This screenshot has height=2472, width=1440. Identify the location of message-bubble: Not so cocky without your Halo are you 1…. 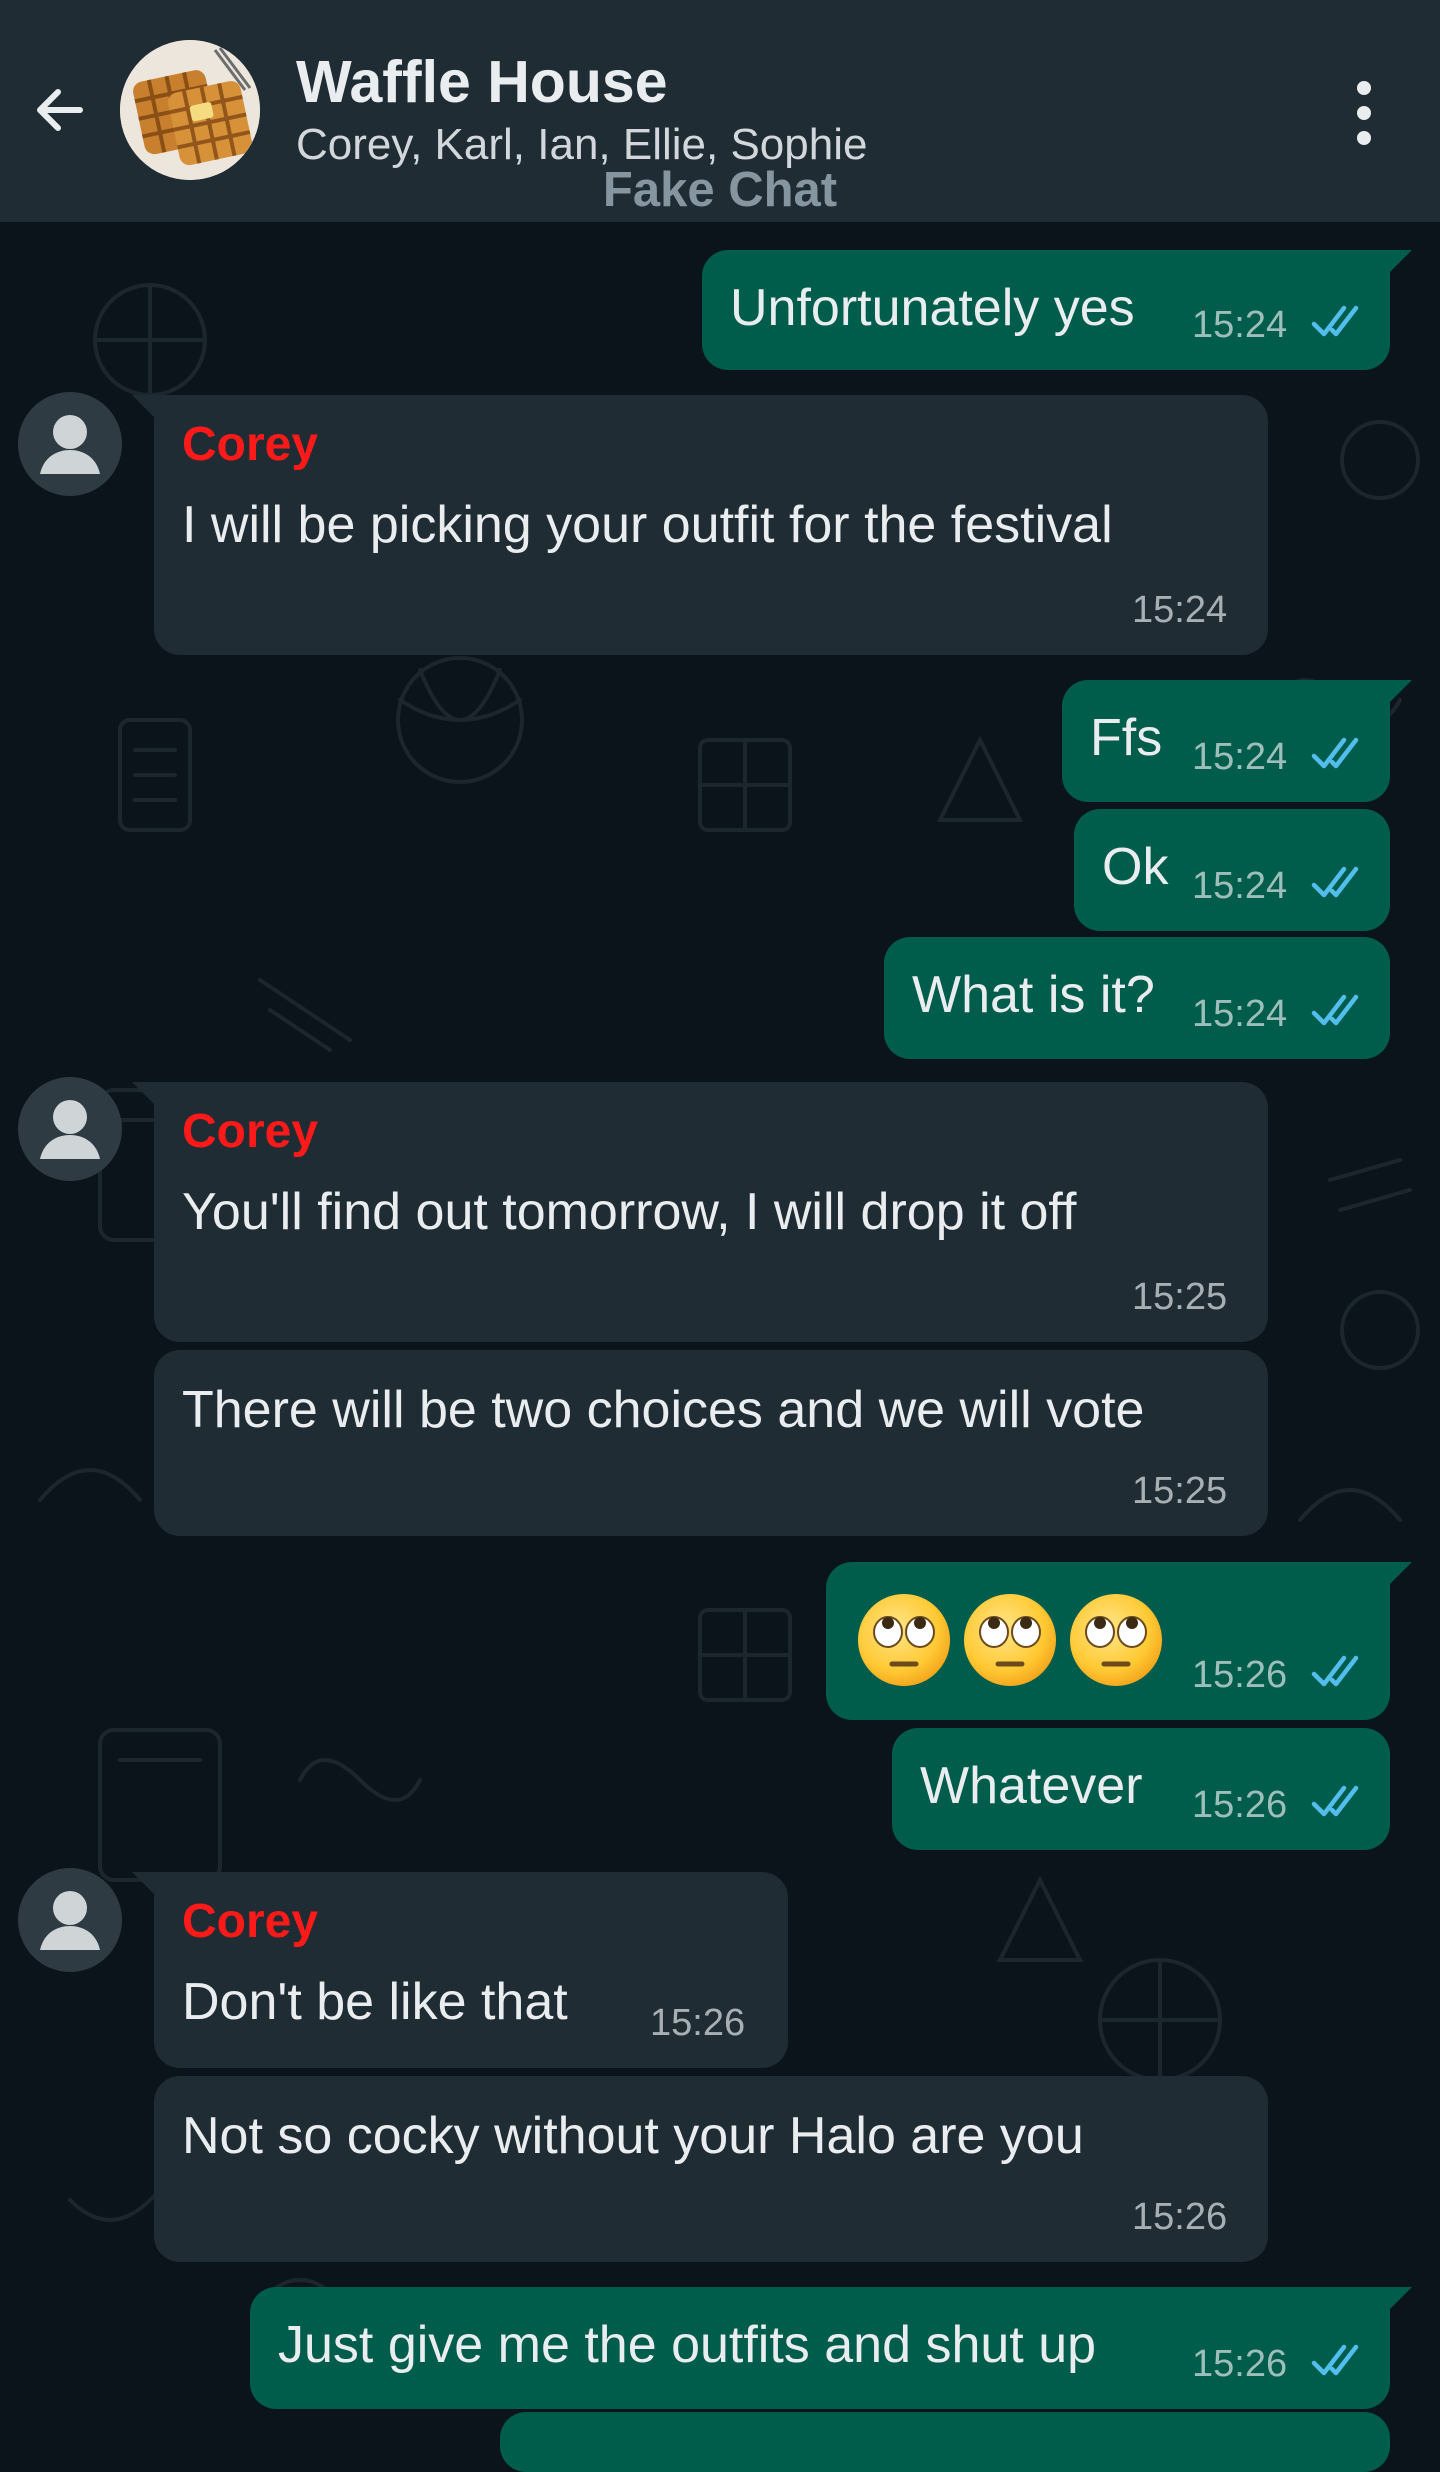
(711, 2169).